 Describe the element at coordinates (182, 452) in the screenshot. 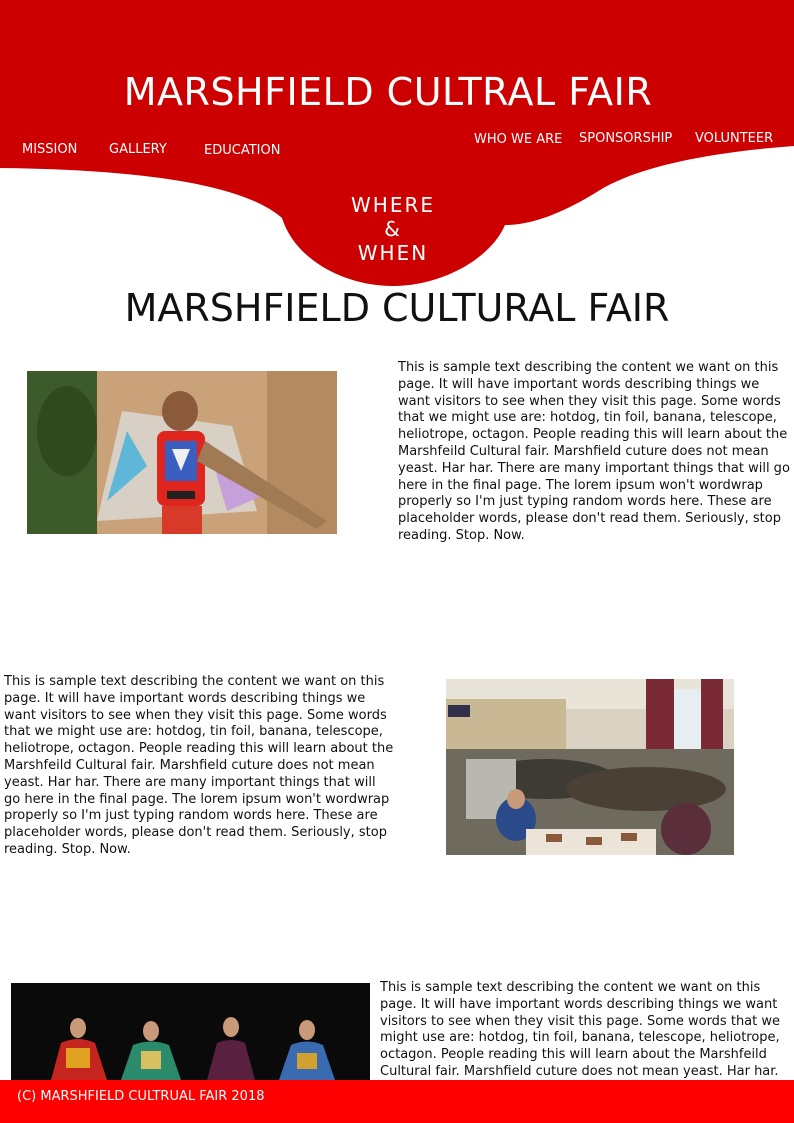

I see `dancer-photo` at that location.